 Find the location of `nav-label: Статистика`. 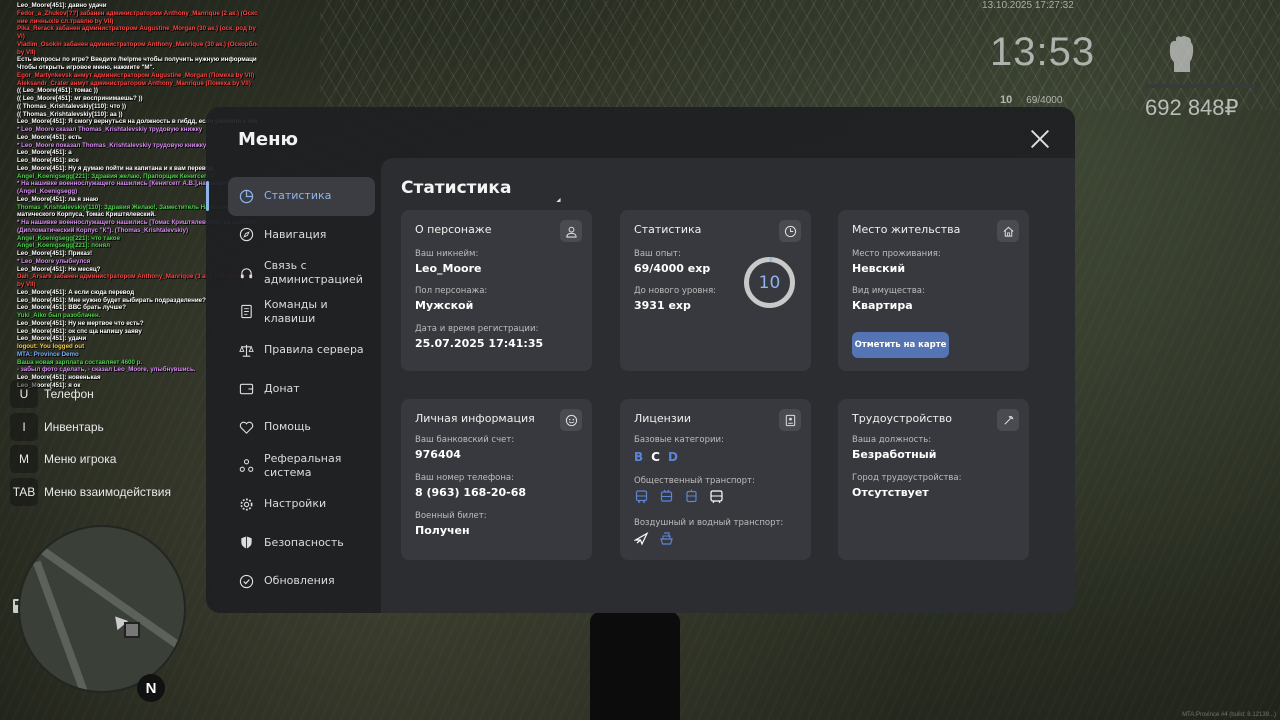

nav-label: Статистика is located at coordinates (298, 196).